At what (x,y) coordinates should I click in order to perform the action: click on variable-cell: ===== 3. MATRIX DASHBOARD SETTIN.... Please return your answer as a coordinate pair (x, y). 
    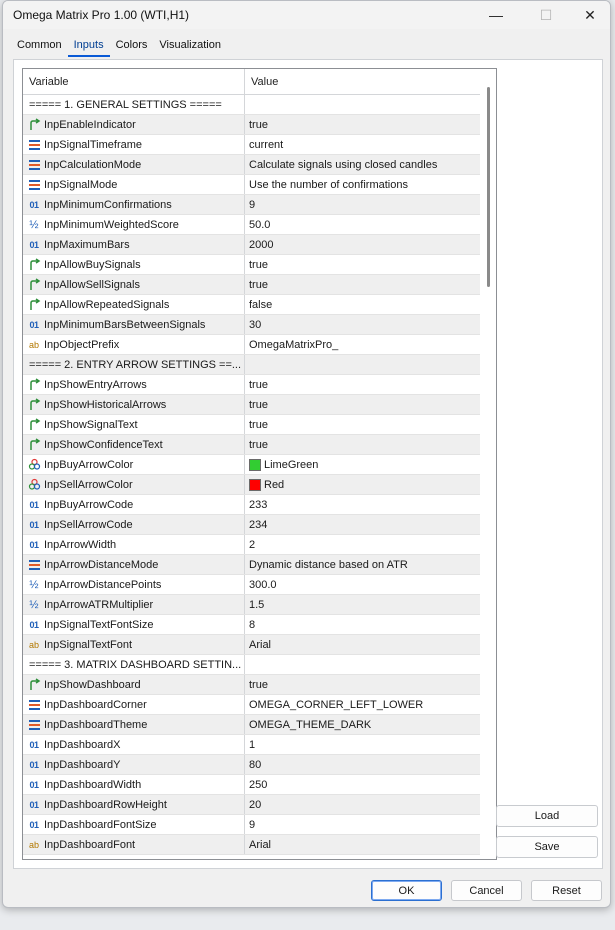
    Looking at the image, I should click on (134, 664).